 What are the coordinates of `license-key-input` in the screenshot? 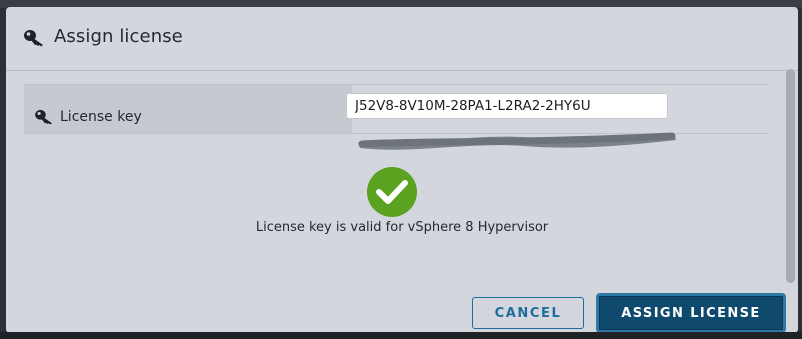 It's located at (507, 106).